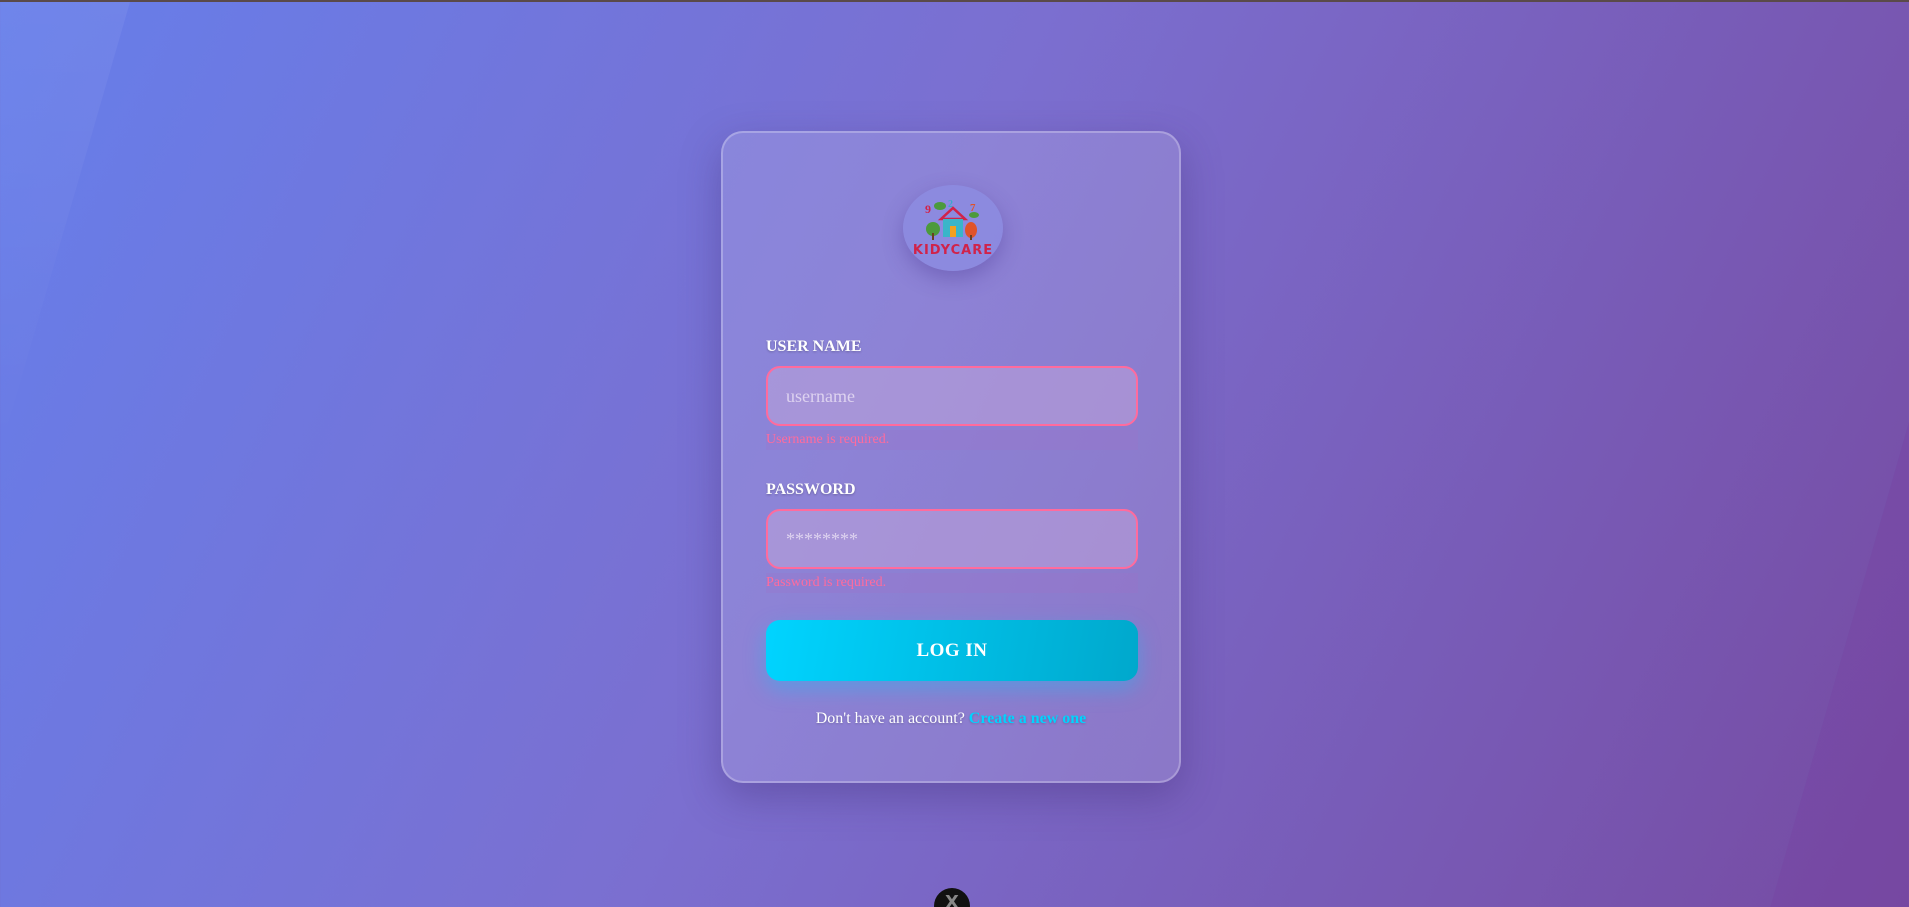 This screenshot has width=1909, height=907. What do you see at coordinates (952, 650) in the screenshot?
I see `login-button: LOG IN` at bounding box center [952, 650].